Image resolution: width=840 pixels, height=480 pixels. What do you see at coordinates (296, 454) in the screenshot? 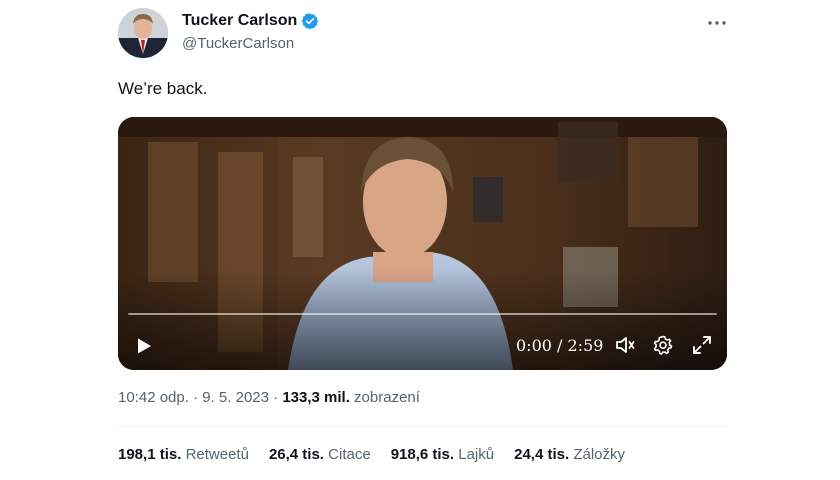
I see `quotes-count: 26,4 tis.` at bounding box center [296, 454].